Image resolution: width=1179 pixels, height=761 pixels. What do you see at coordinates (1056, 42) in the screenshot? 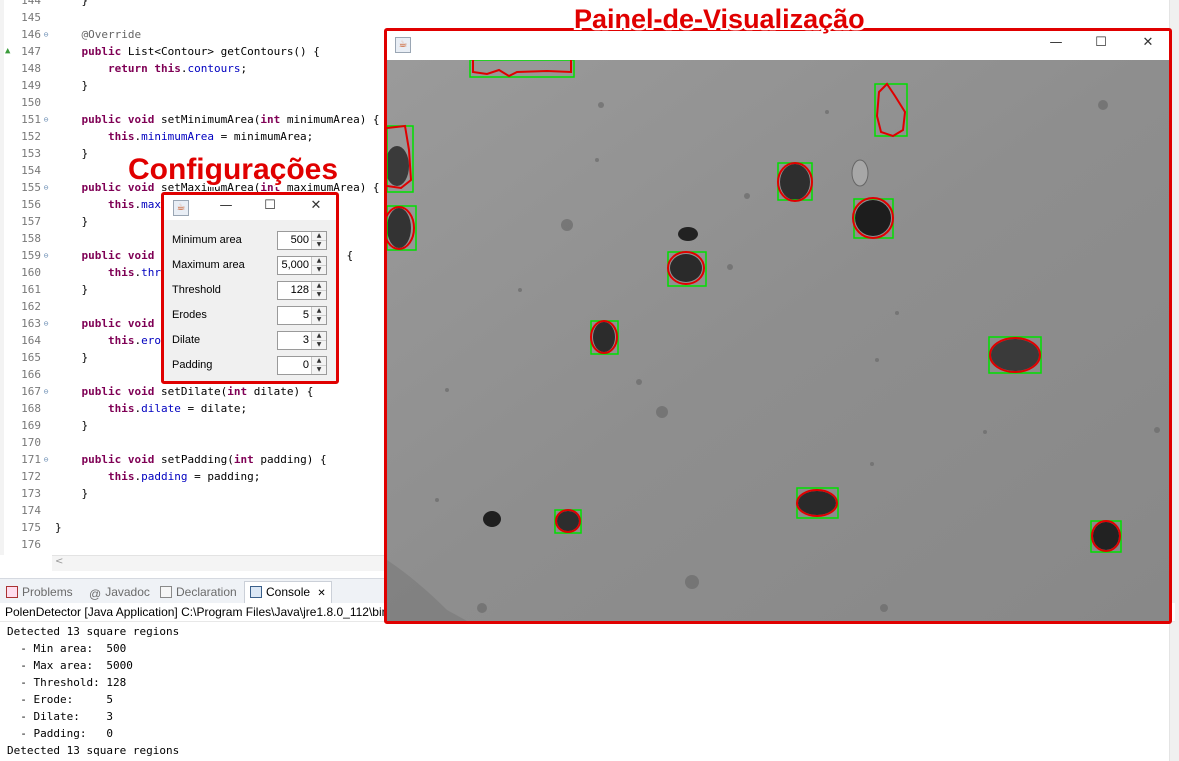
I see `minimize-button: —` at bounding box center [1056, 42].